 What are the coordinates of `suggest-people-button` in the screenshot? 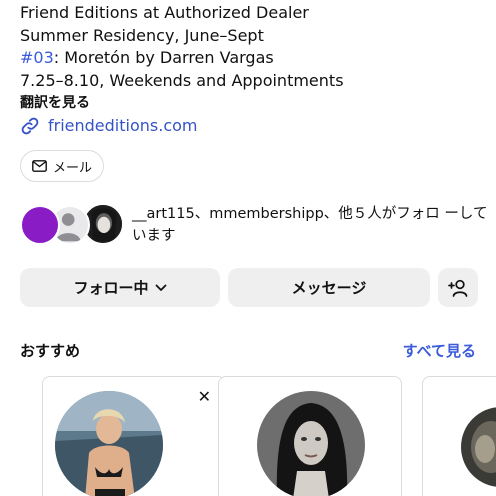 It's located at (458, 287).